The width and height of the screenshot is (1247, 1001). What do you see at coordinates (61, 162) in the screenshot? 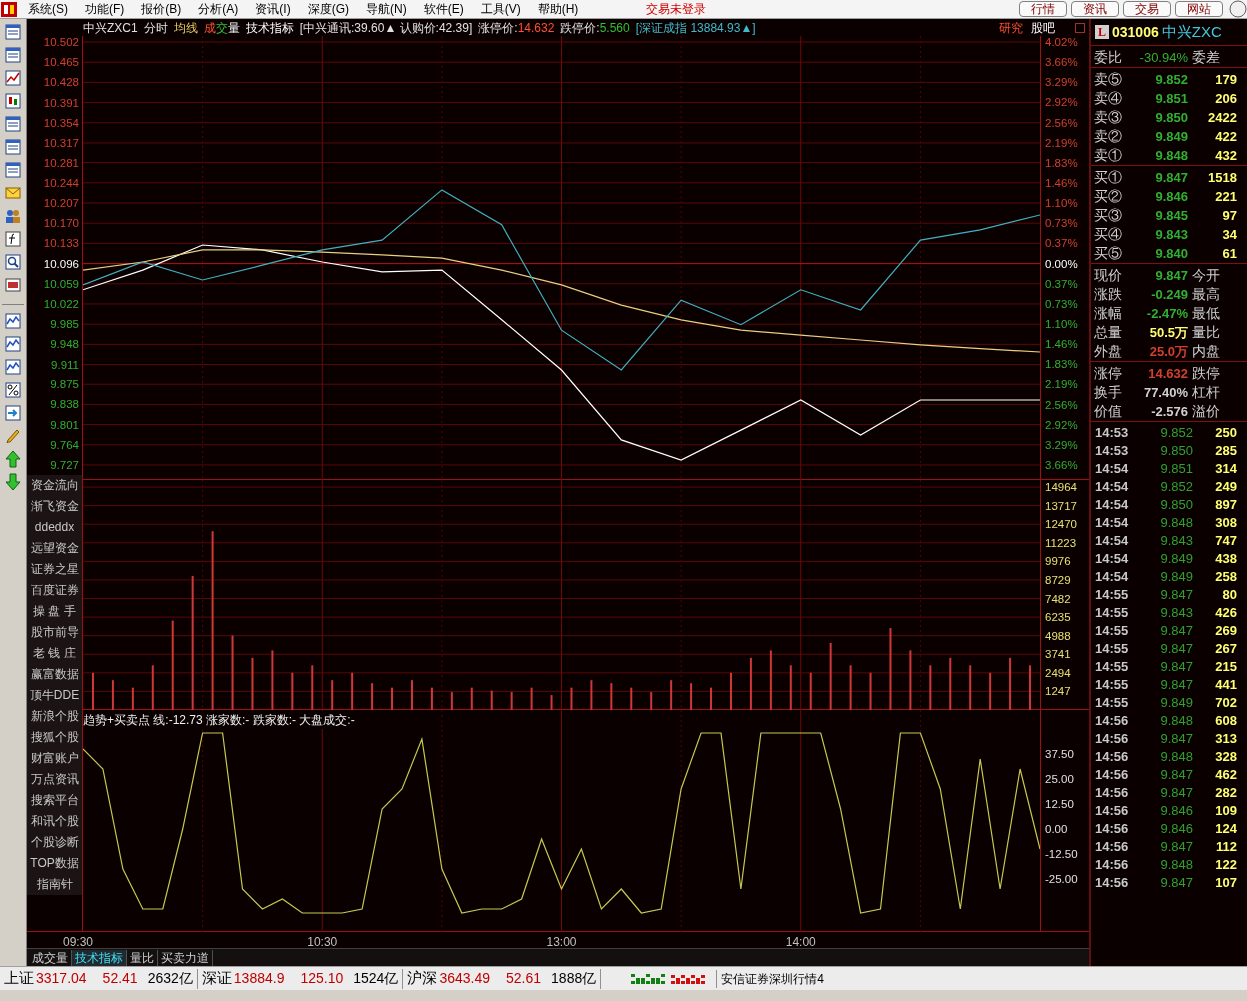
I see `price-label: 10.281` at bounding box center [61, 162].